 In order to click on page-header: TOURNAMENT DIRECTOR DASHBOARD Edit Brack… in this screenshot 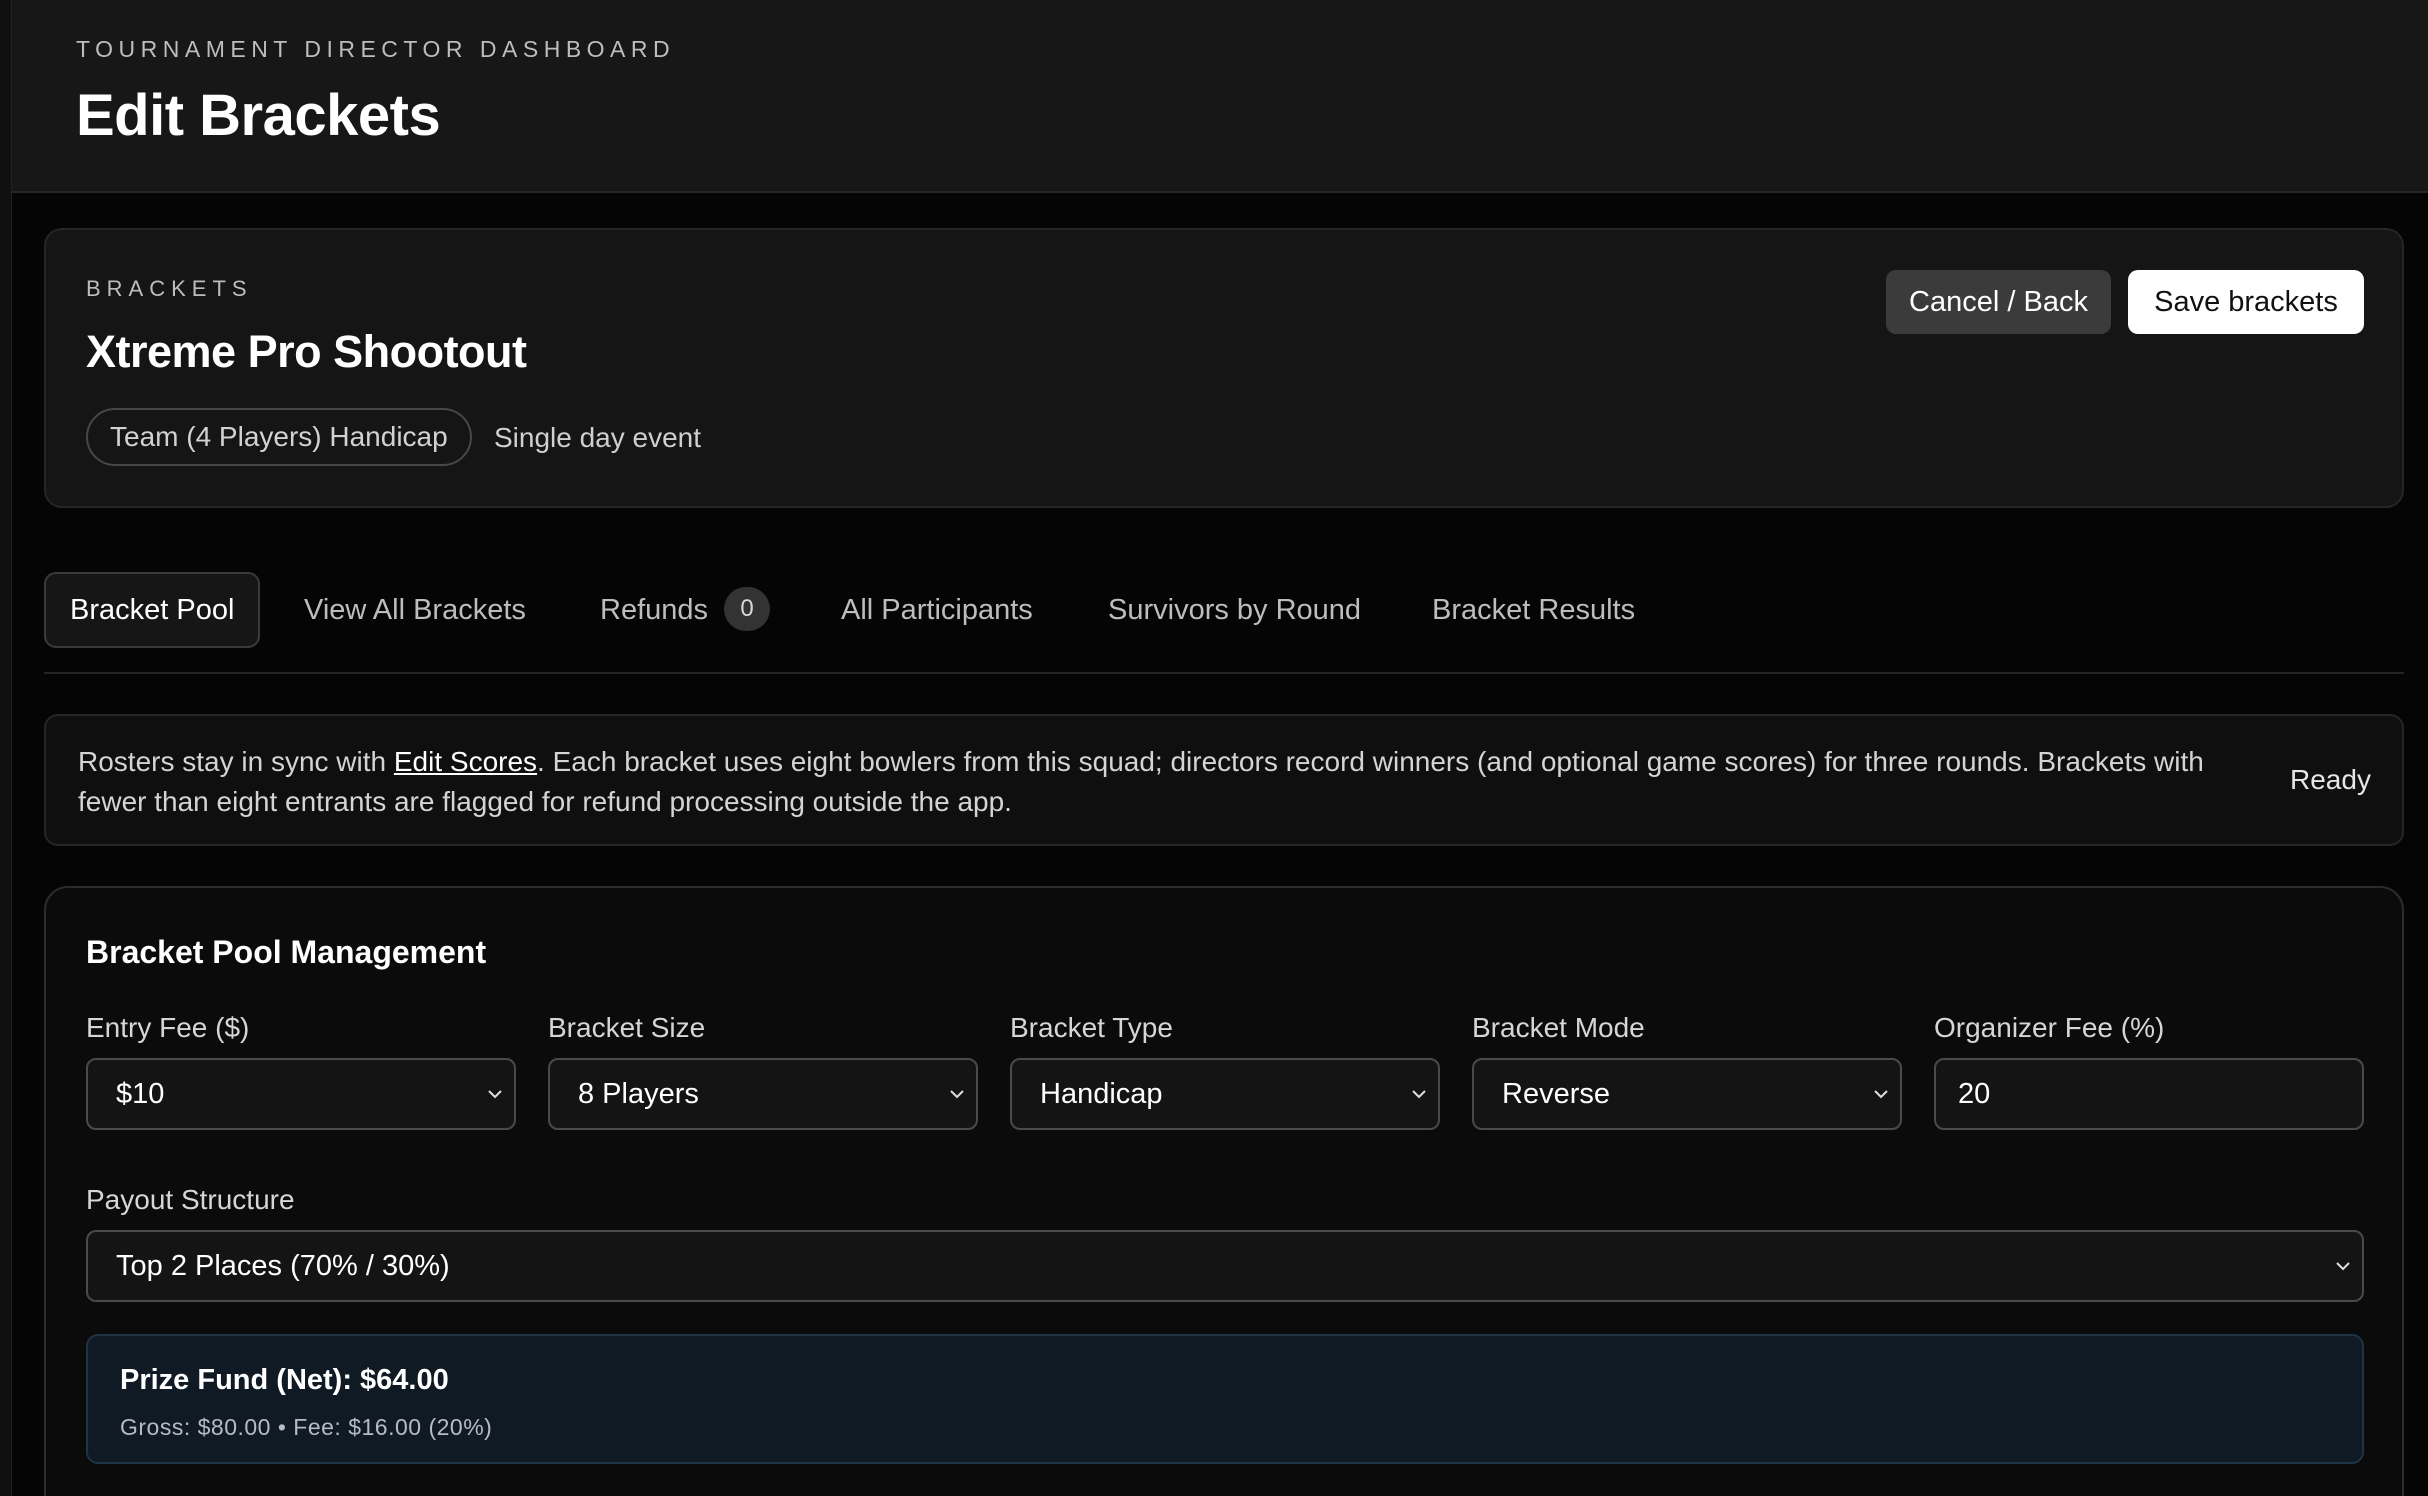, I will do `click(1220, 96)`.